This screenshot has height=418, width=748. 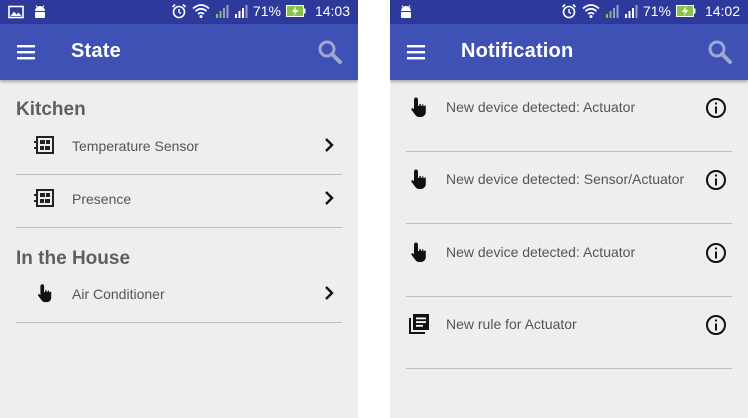 I want to click on clock: 14:03, so click(x=332, y=11).